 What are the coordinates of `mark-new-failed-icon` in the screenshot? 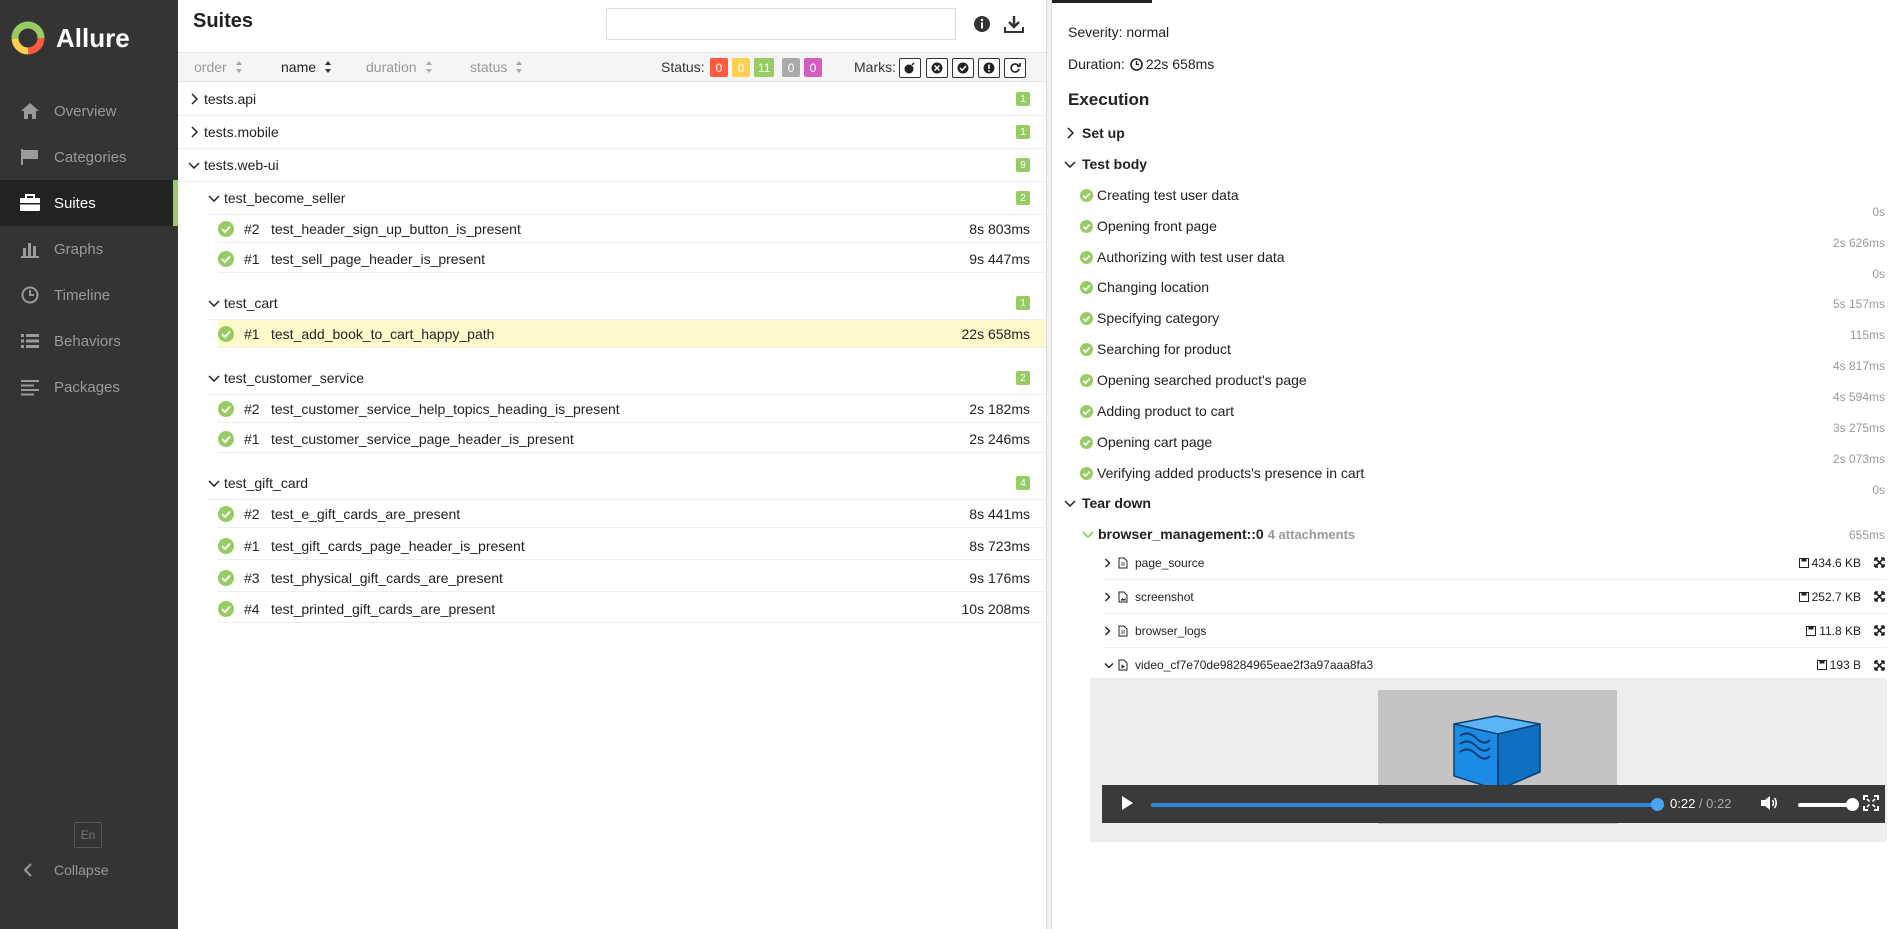 It's located at (937, 68).